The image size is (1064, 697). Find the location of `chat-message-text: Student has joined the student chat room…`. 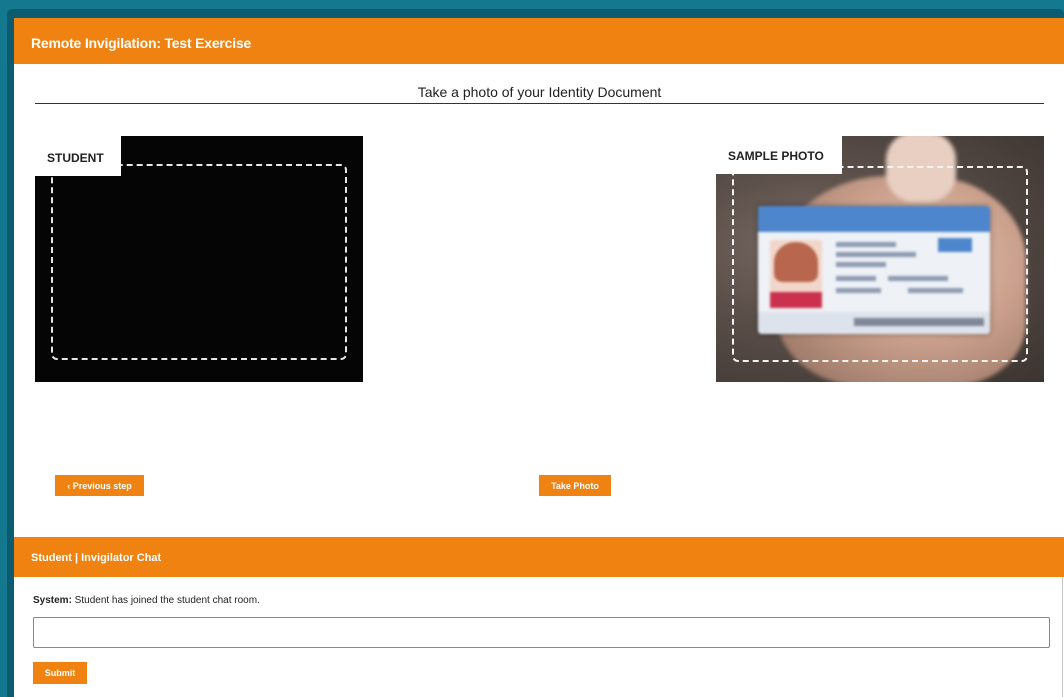

chat-message-text: Student has joined the student chat room… is located at coordinates (165, 600).